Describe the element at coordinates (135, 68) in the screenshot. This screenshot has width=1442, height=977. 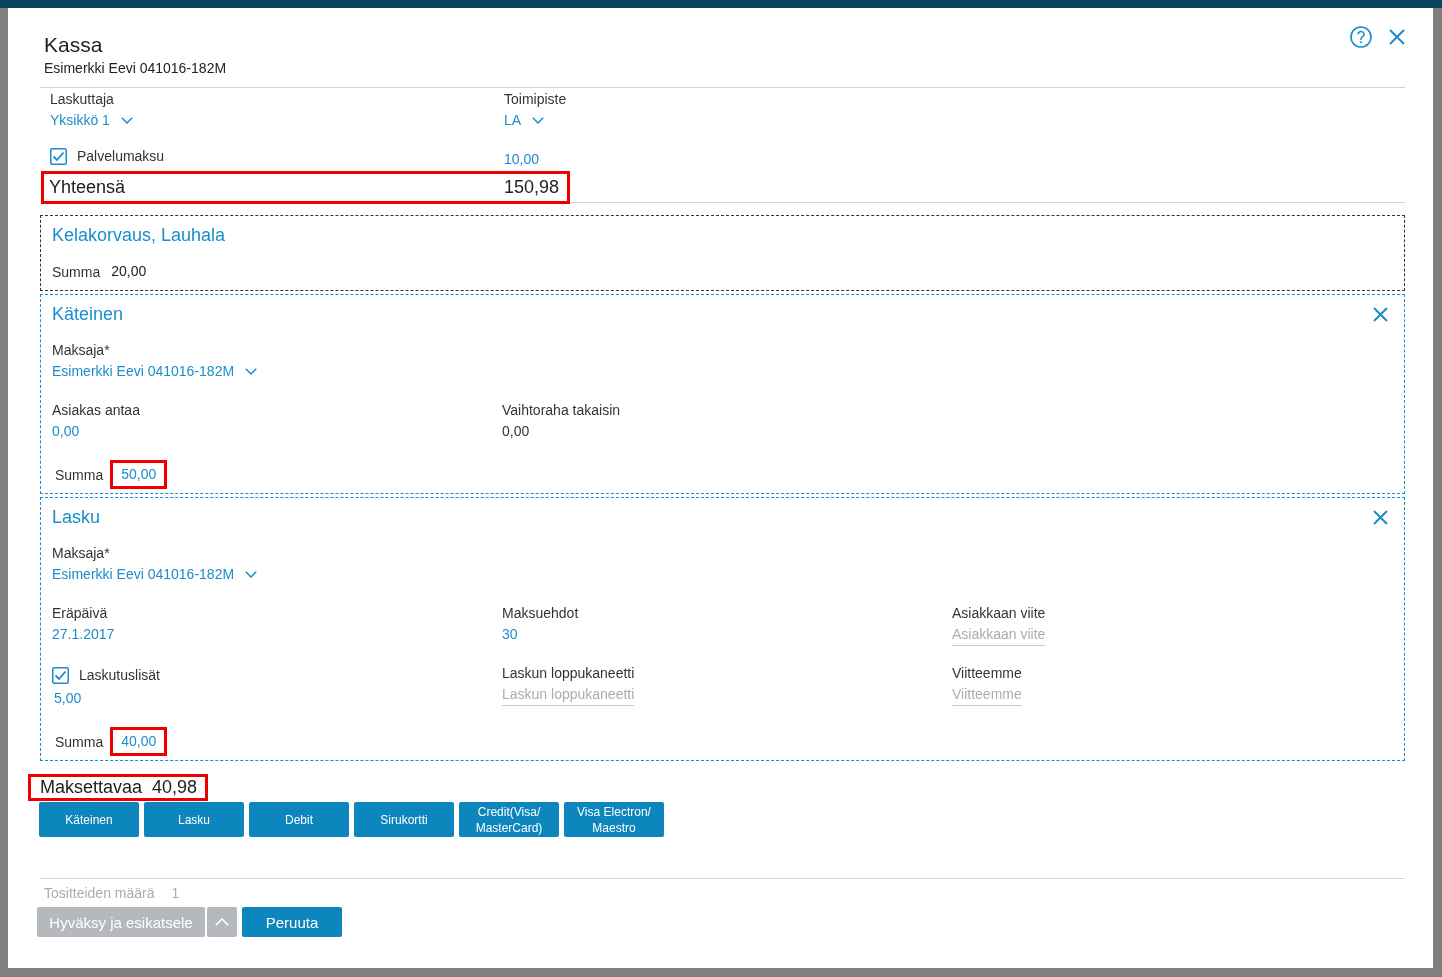
I see `dialog-subtitle: Esimerkki Eevi 041016-182M` at that location.